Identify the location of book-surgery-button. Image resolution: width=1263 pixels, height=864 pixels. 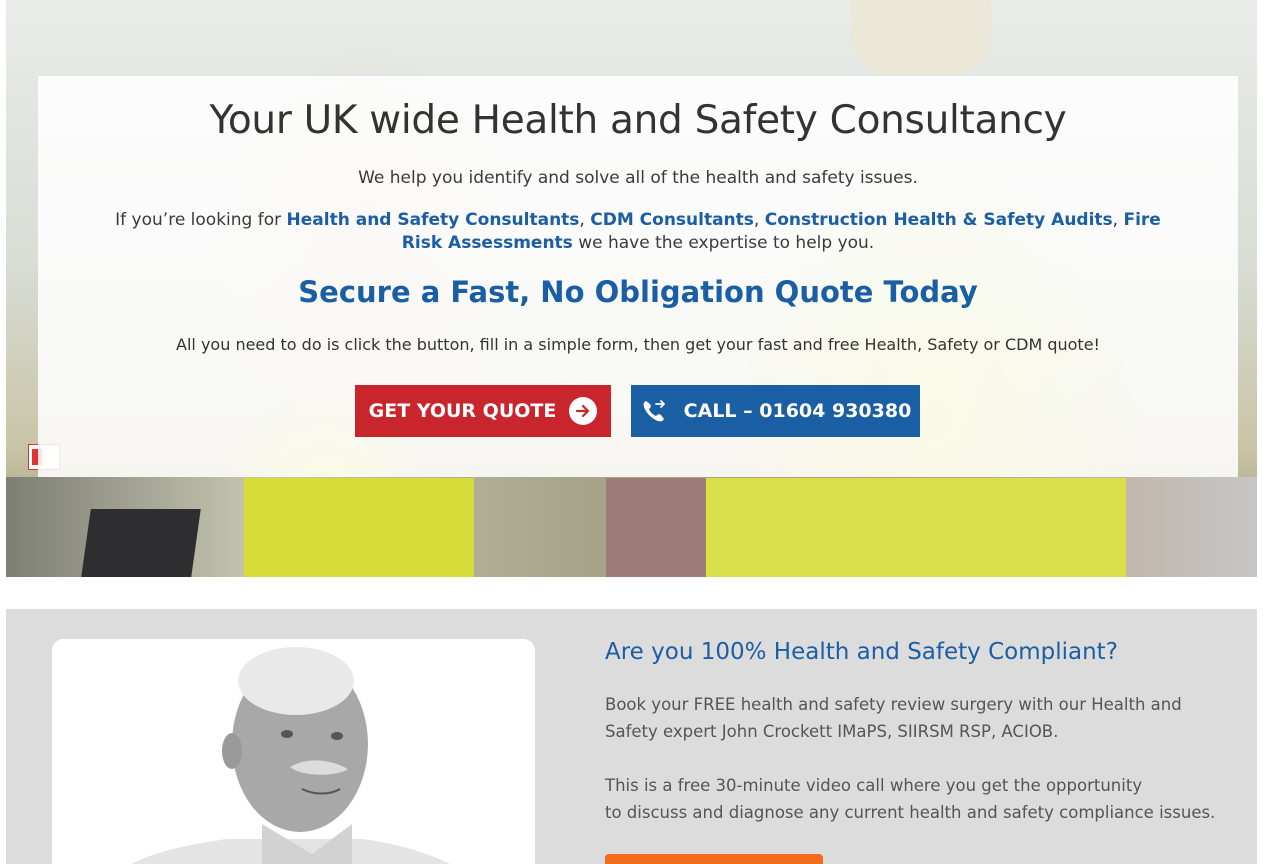
(714, 859).